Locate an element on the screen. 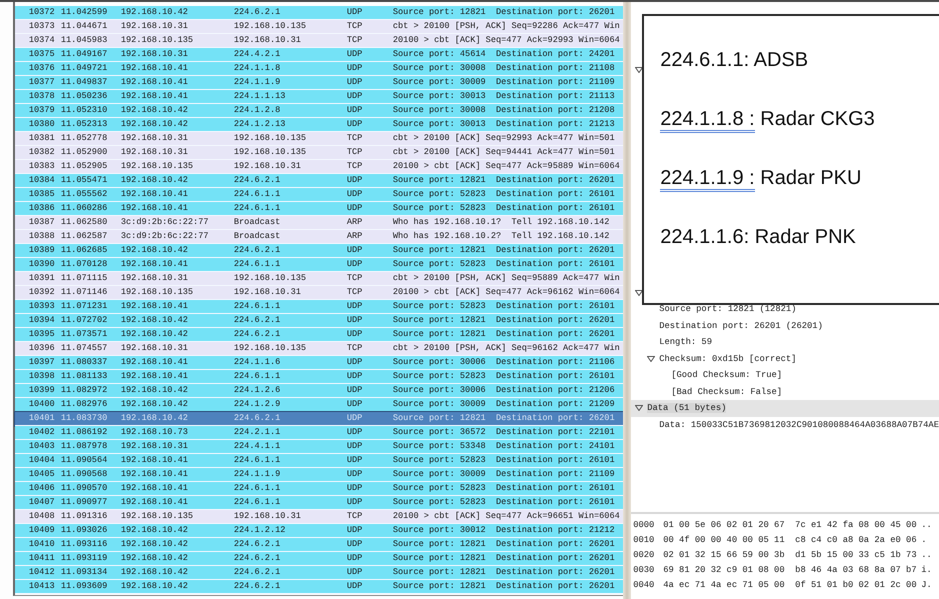 The height and width of the screenshot is (599, 939). hex-bytes: 02 01 32 15 66 59 00 3b d1 5b 15 00 33 c5 1b 73 is located at coordinates (790, 556).